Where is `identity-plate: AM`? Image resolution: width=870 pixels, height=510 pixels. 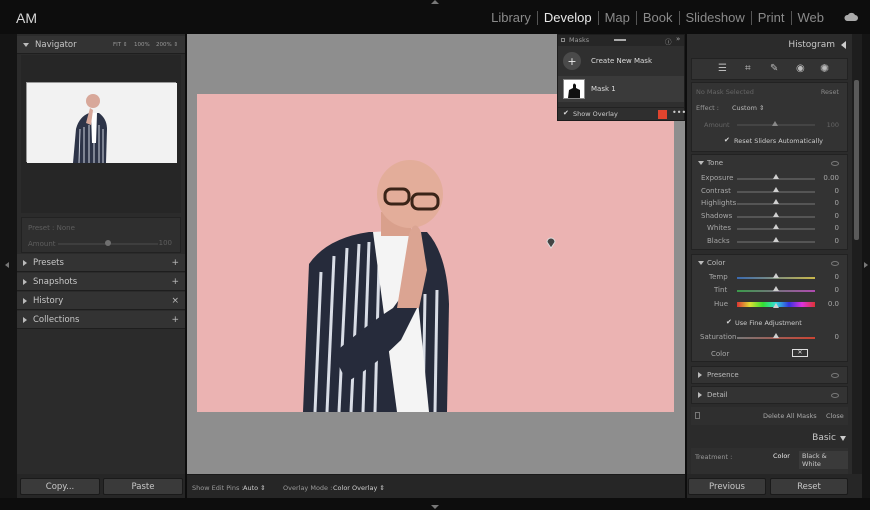
identity-plate: AM is located at coordinates (26, 18).